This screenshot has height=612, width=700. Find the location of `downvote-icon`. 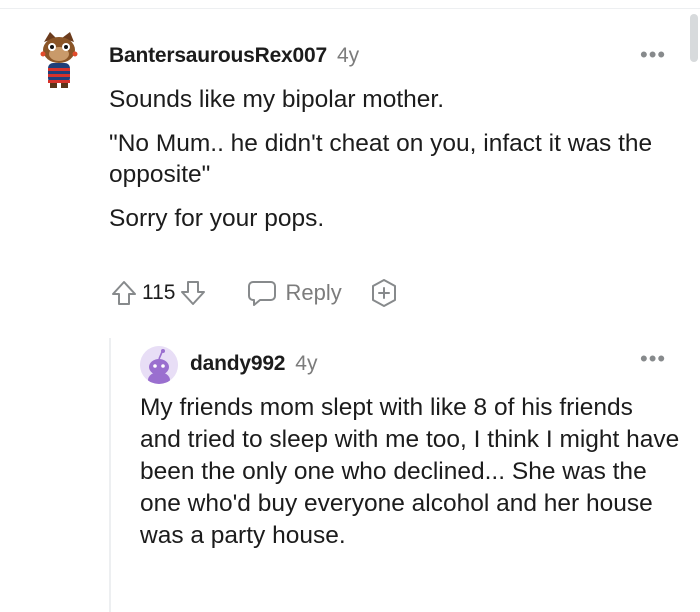

downvote-icon is located at coordinates (193, 293).